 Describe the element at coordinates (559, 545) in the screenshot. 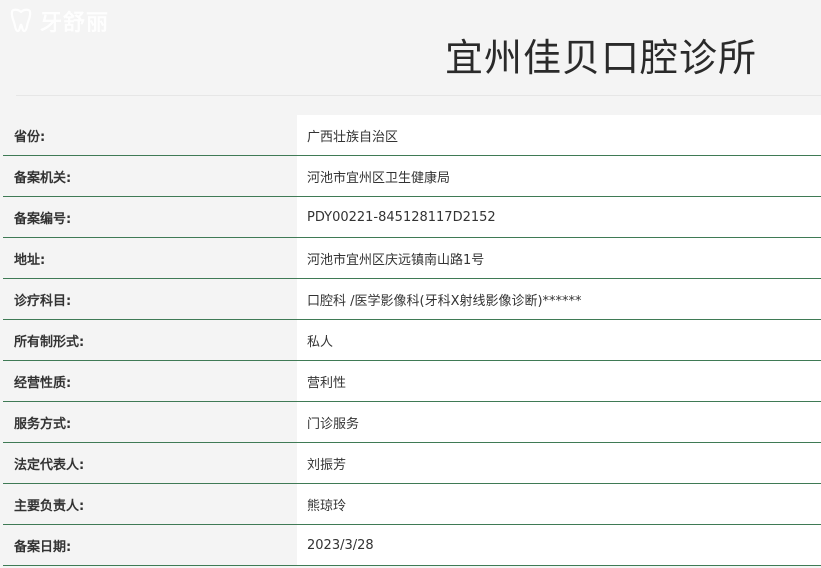

I see `field-value: 2023/3/28` at that location.